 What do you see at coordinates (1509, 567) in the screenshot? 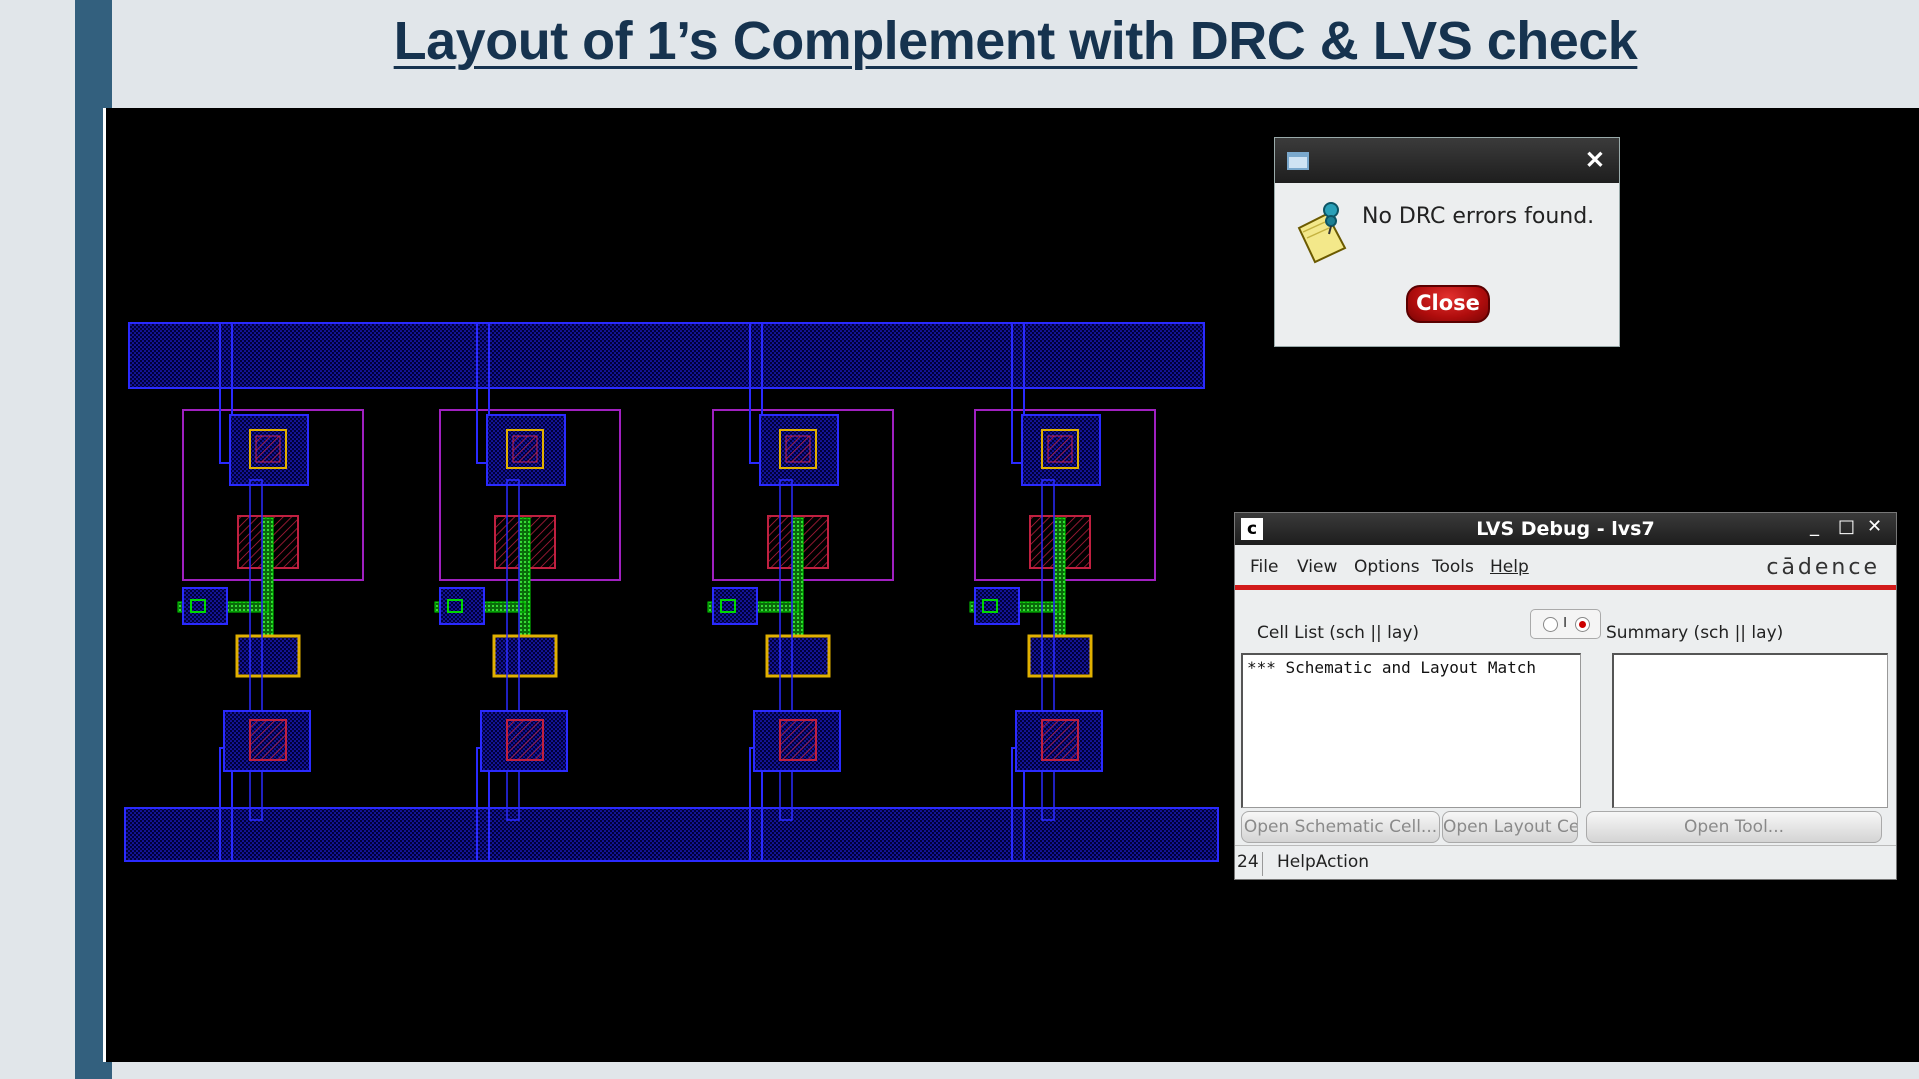
I see `menu-help: Help` at bounding box center [1509, 567].